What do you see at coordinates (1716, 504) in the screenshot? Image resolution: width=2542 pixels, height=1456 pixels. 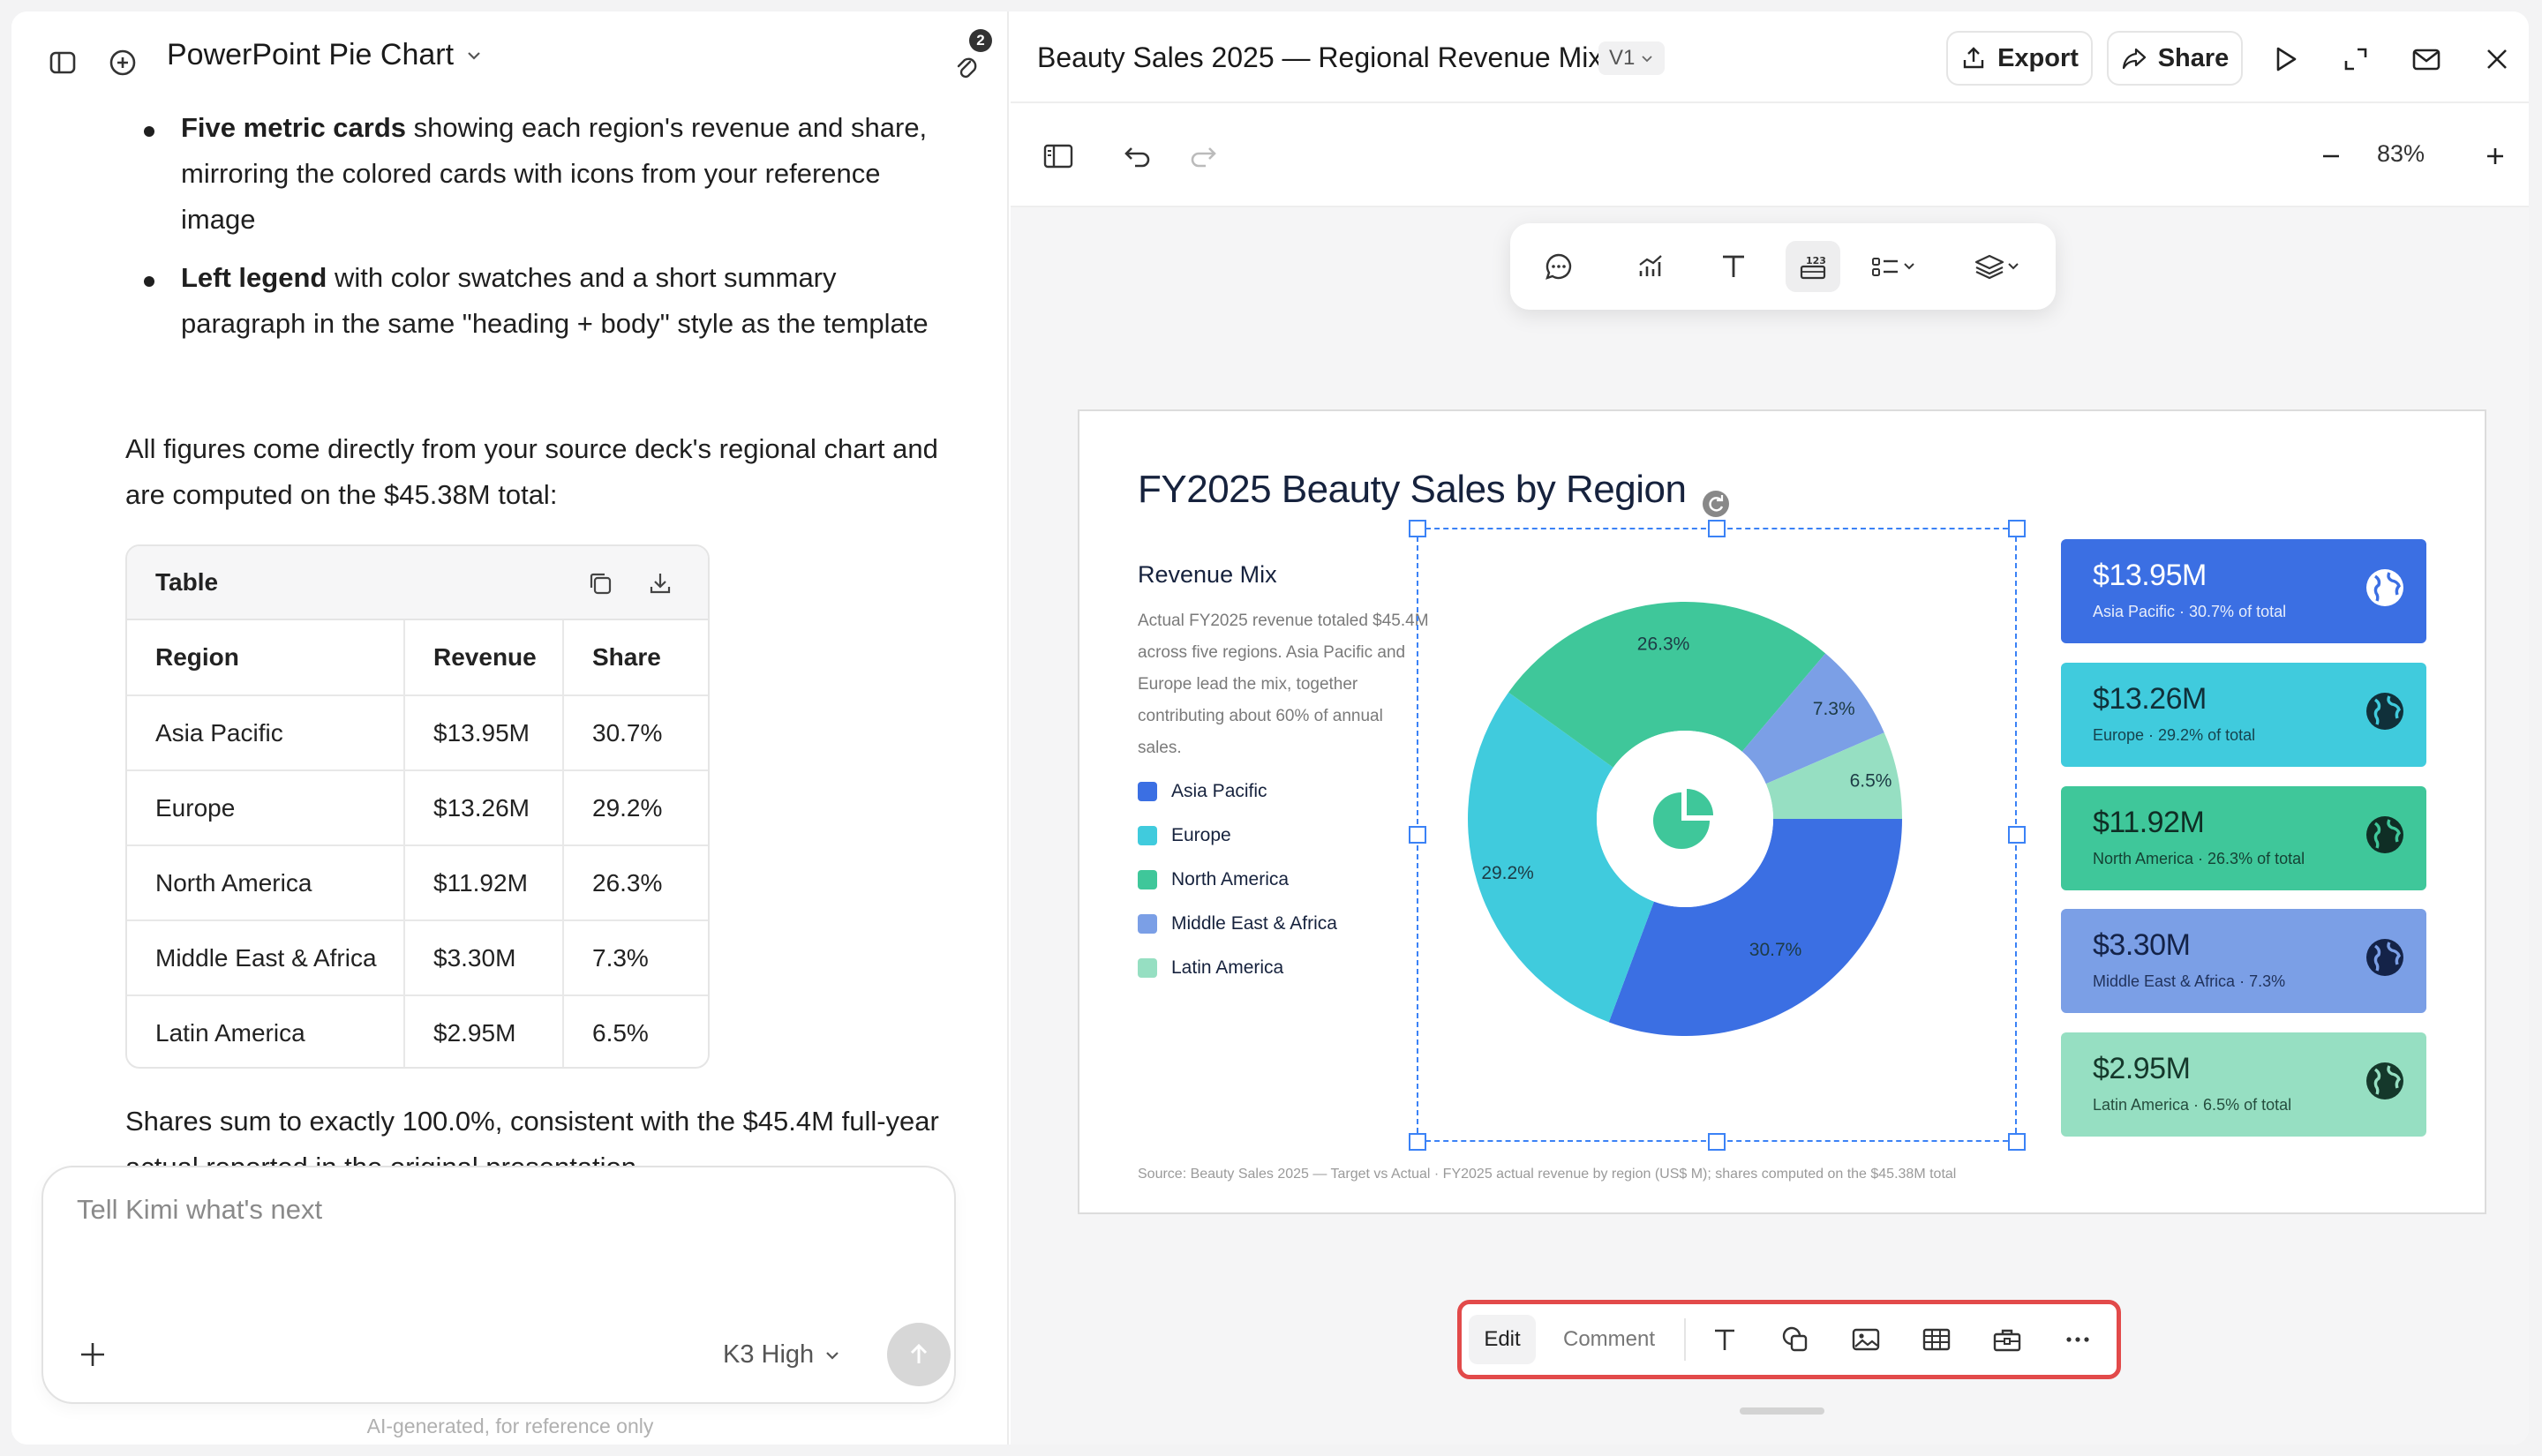 I see `rotate-handle-icon` at bounding box center [1716, 504].